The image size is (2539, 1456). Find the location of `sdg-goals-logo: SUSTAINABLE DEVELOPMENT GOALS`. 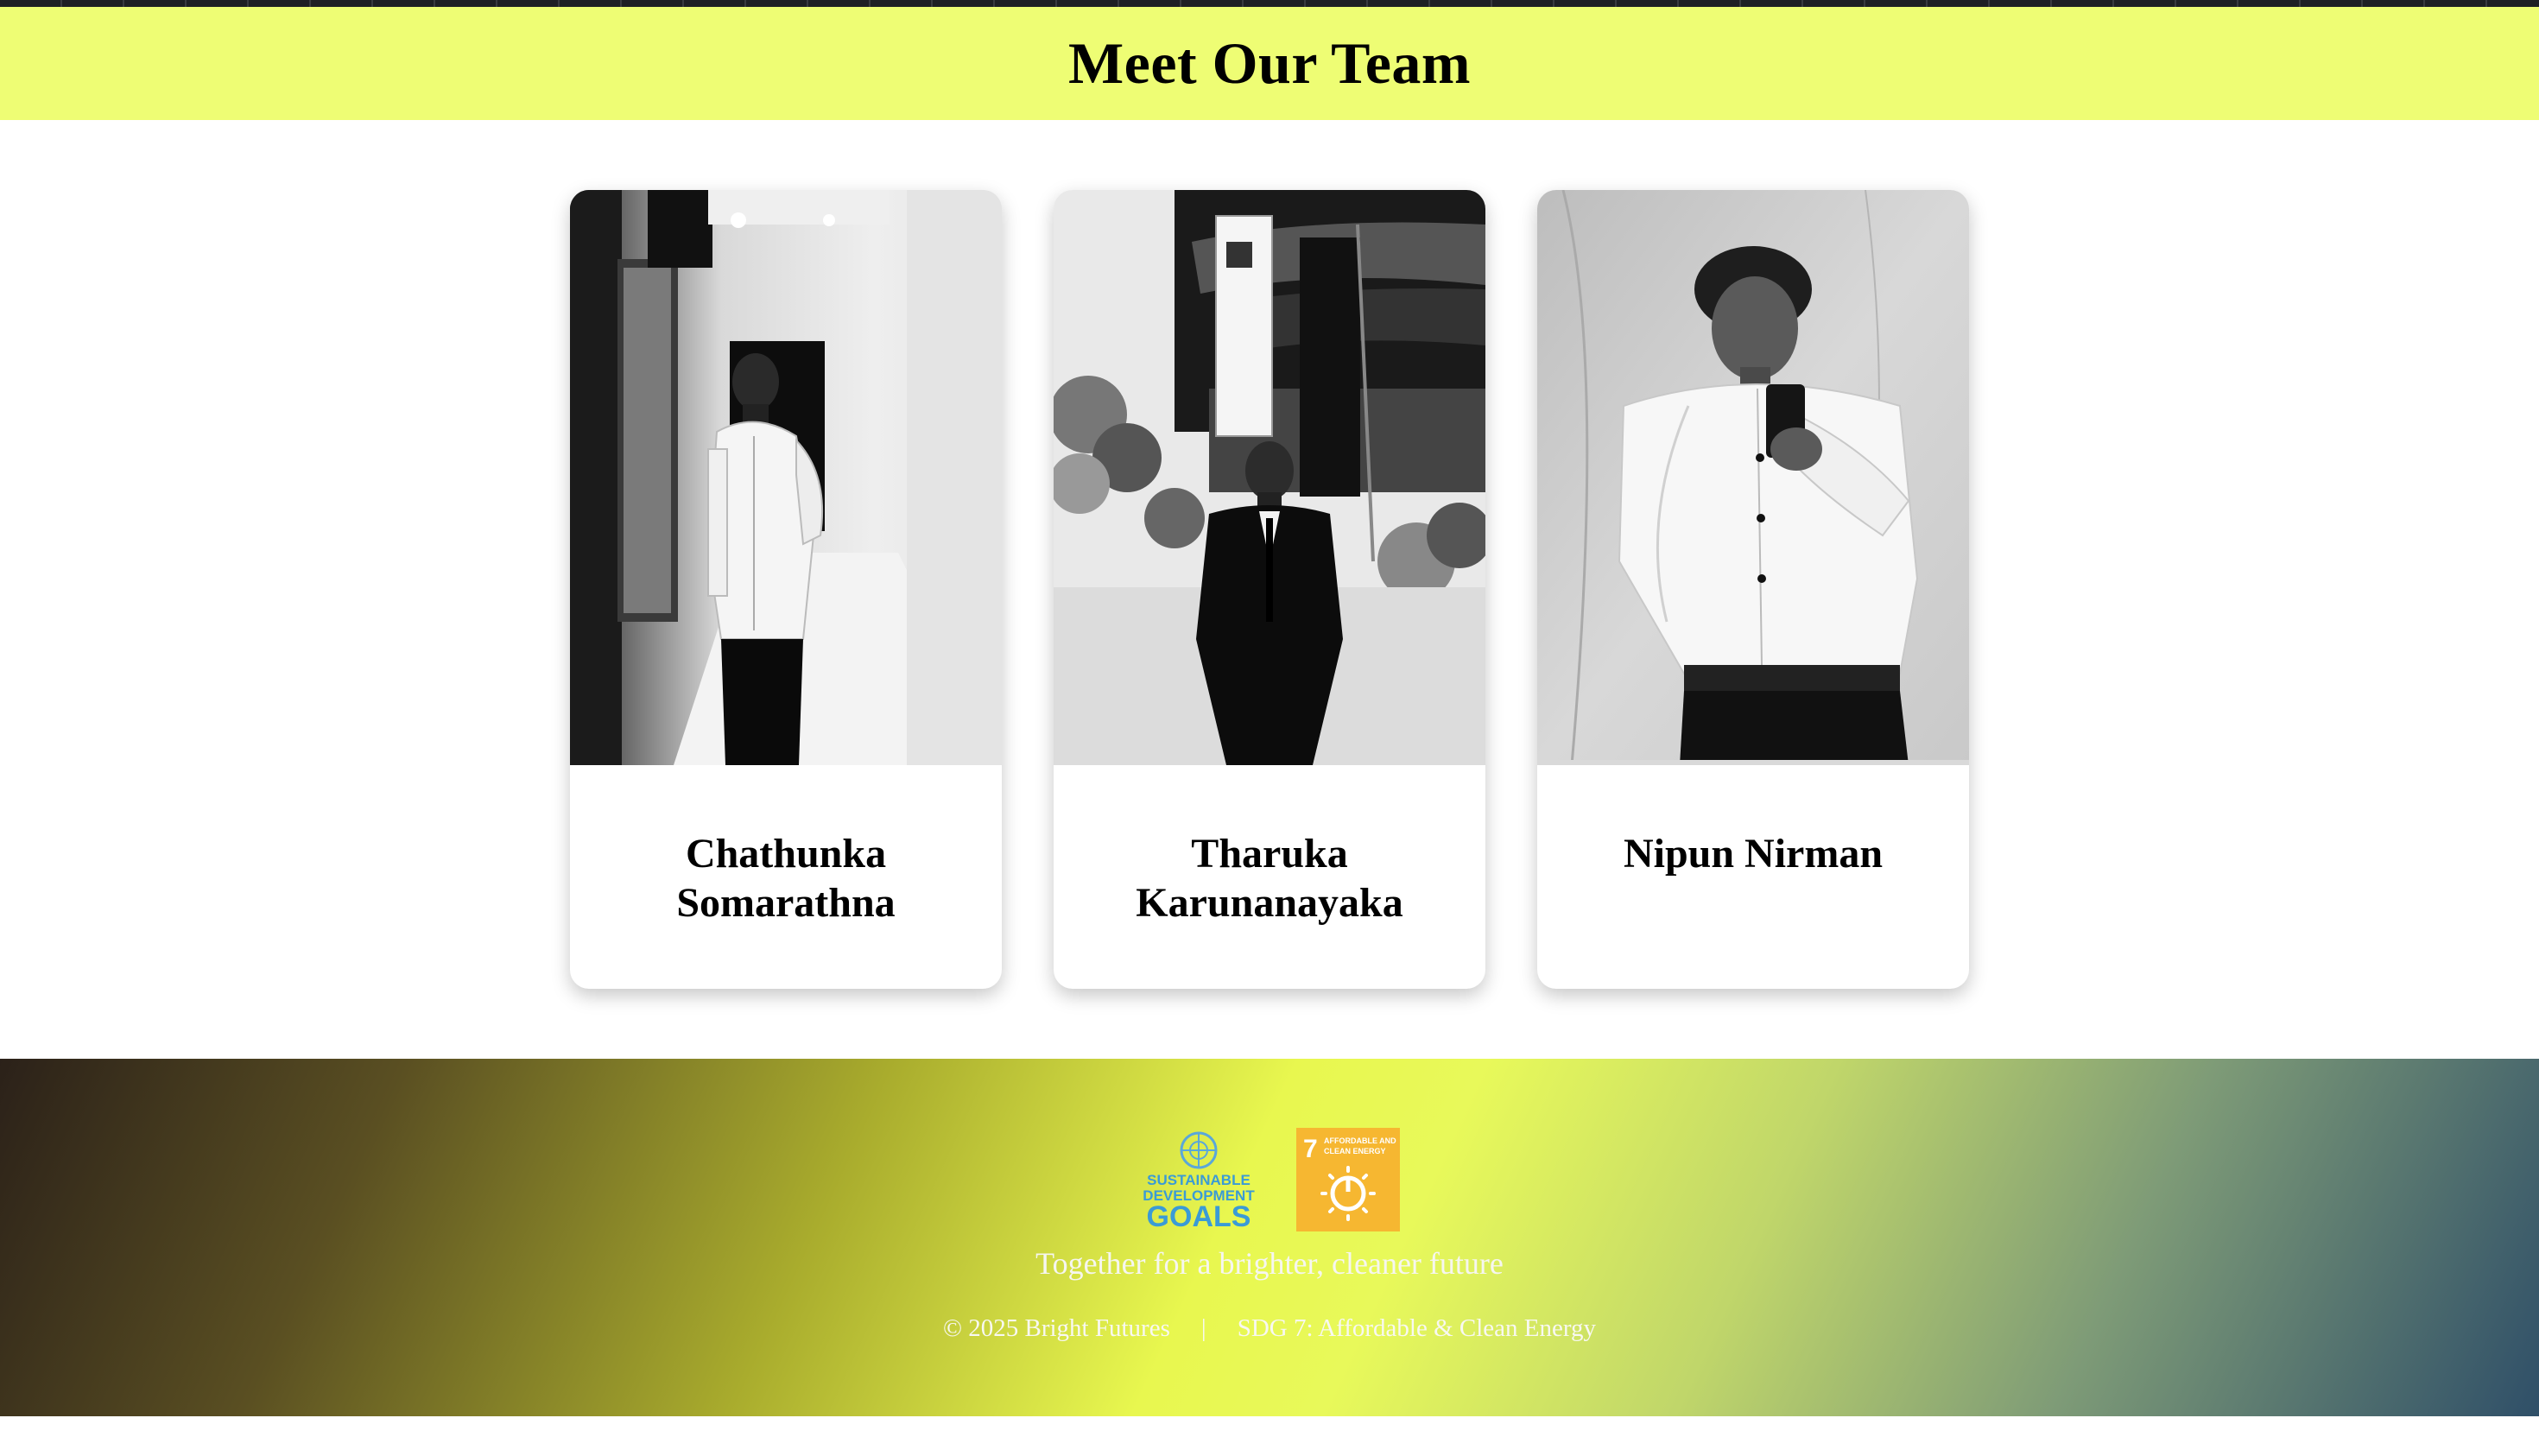

sdg-goals-logo: SUSTAINABLE DEVELOPMENT GOALS is located at coordinates (1198, 1180).